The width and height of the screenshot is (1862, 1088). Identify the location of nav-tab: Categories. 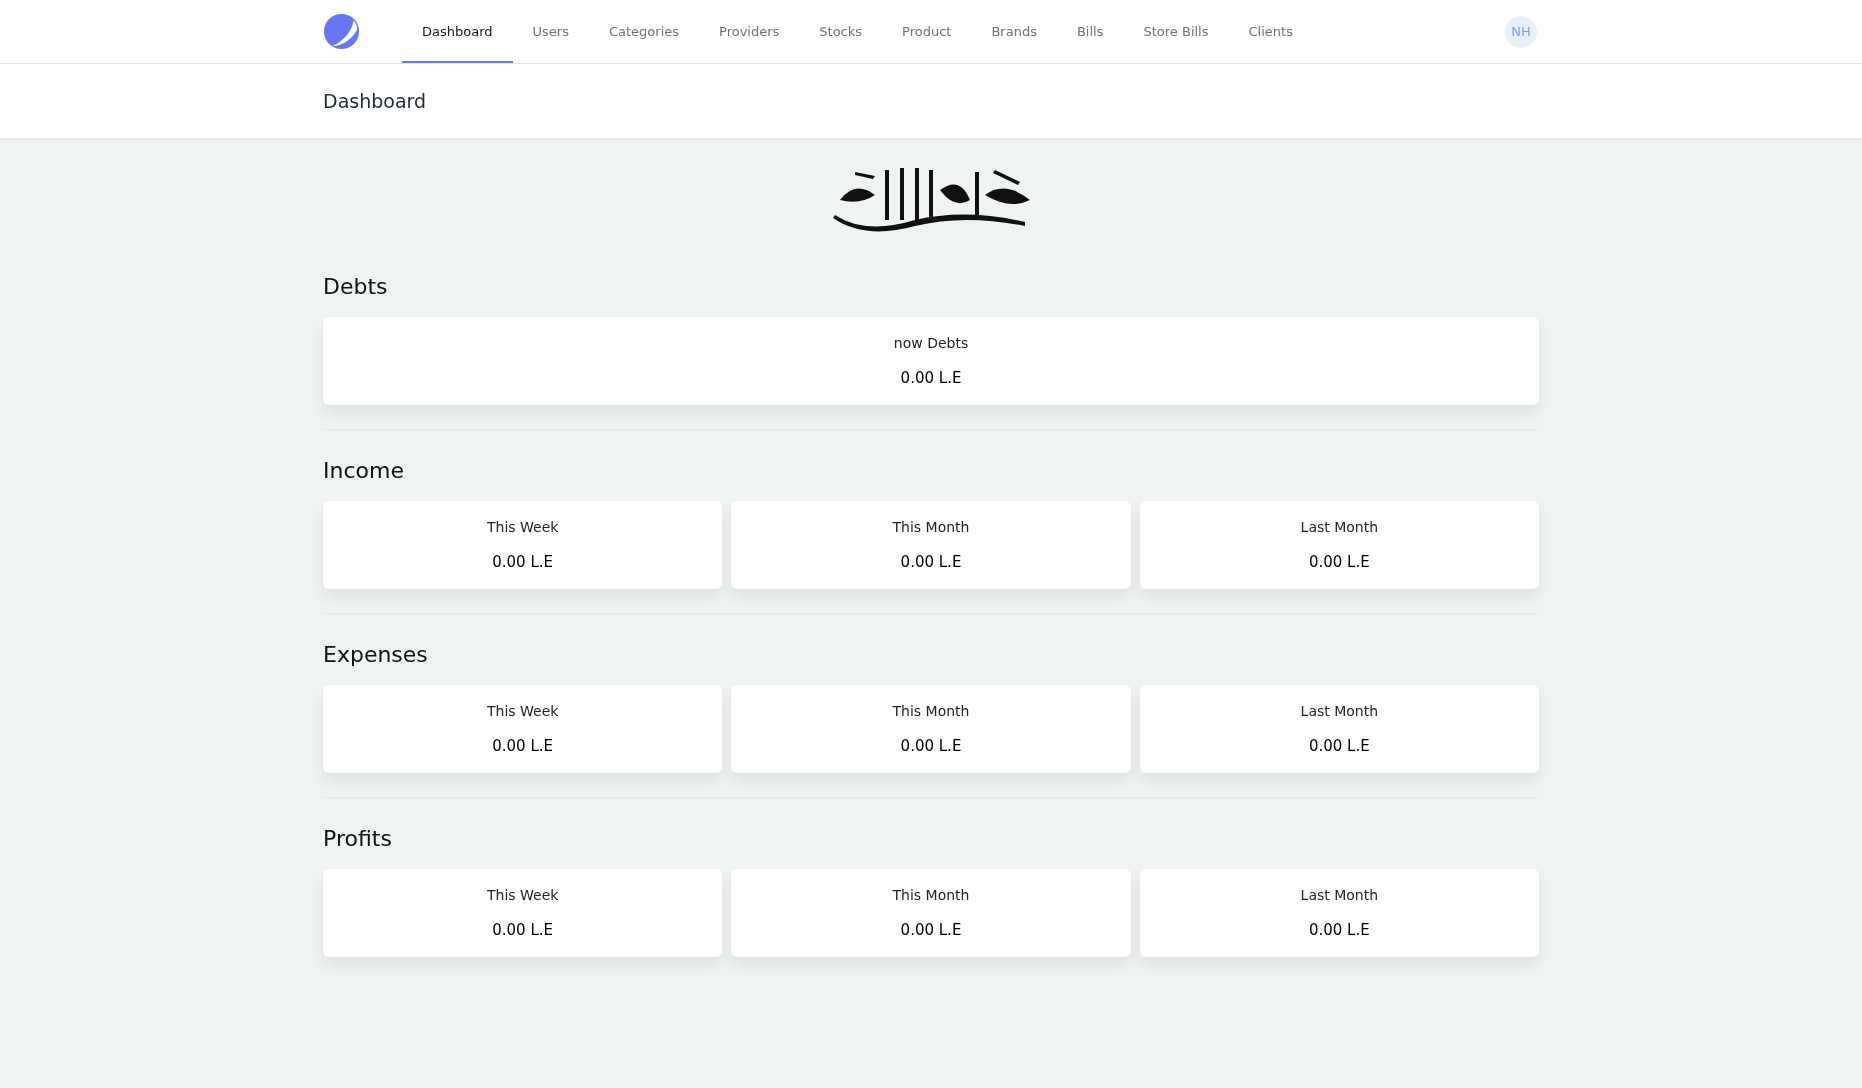
(643, 31).